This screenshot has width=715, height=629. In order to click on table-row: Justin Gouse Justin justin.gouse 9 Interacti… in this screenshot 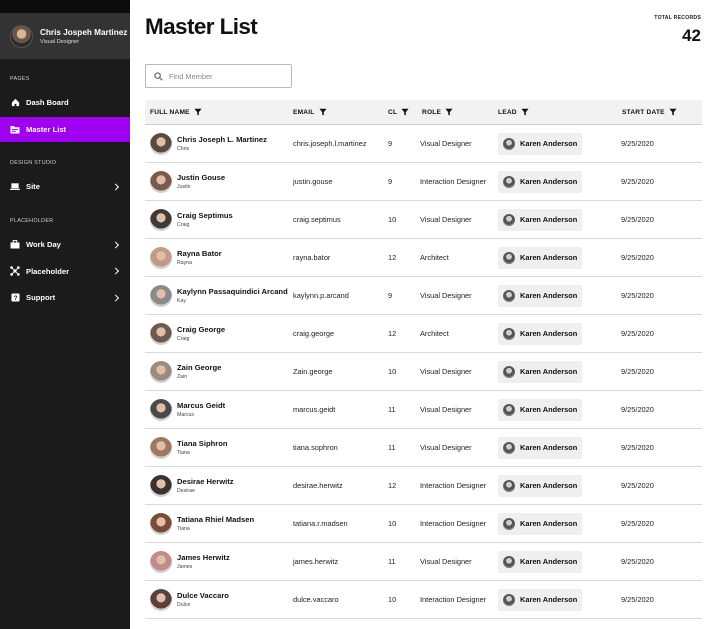, I will do `click(423, 182)`.